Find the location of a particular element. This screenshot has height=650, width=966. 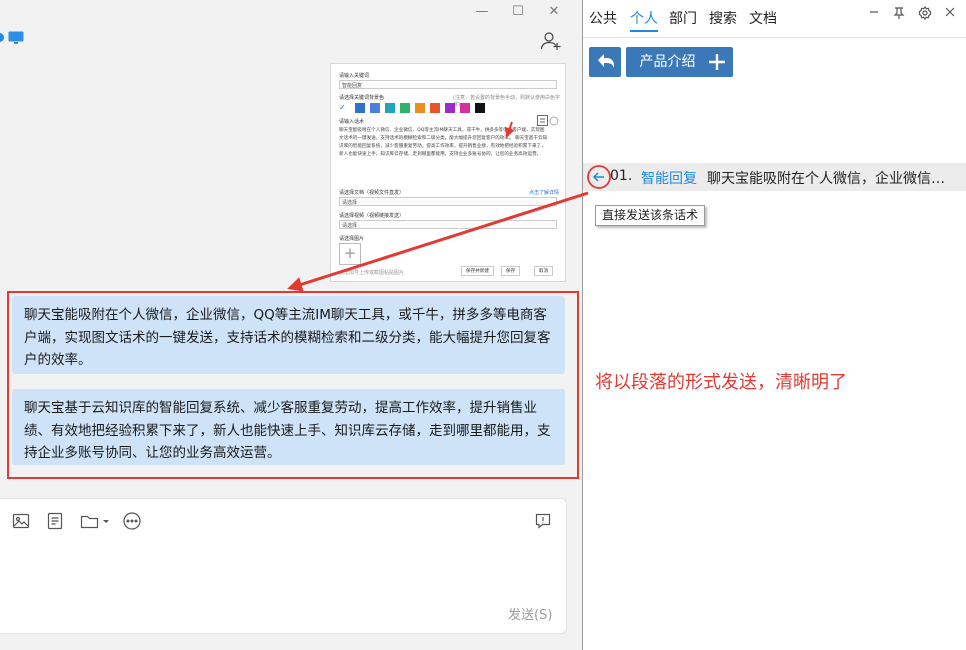

tab-public: 公共 is located at coordinates (603, 18).